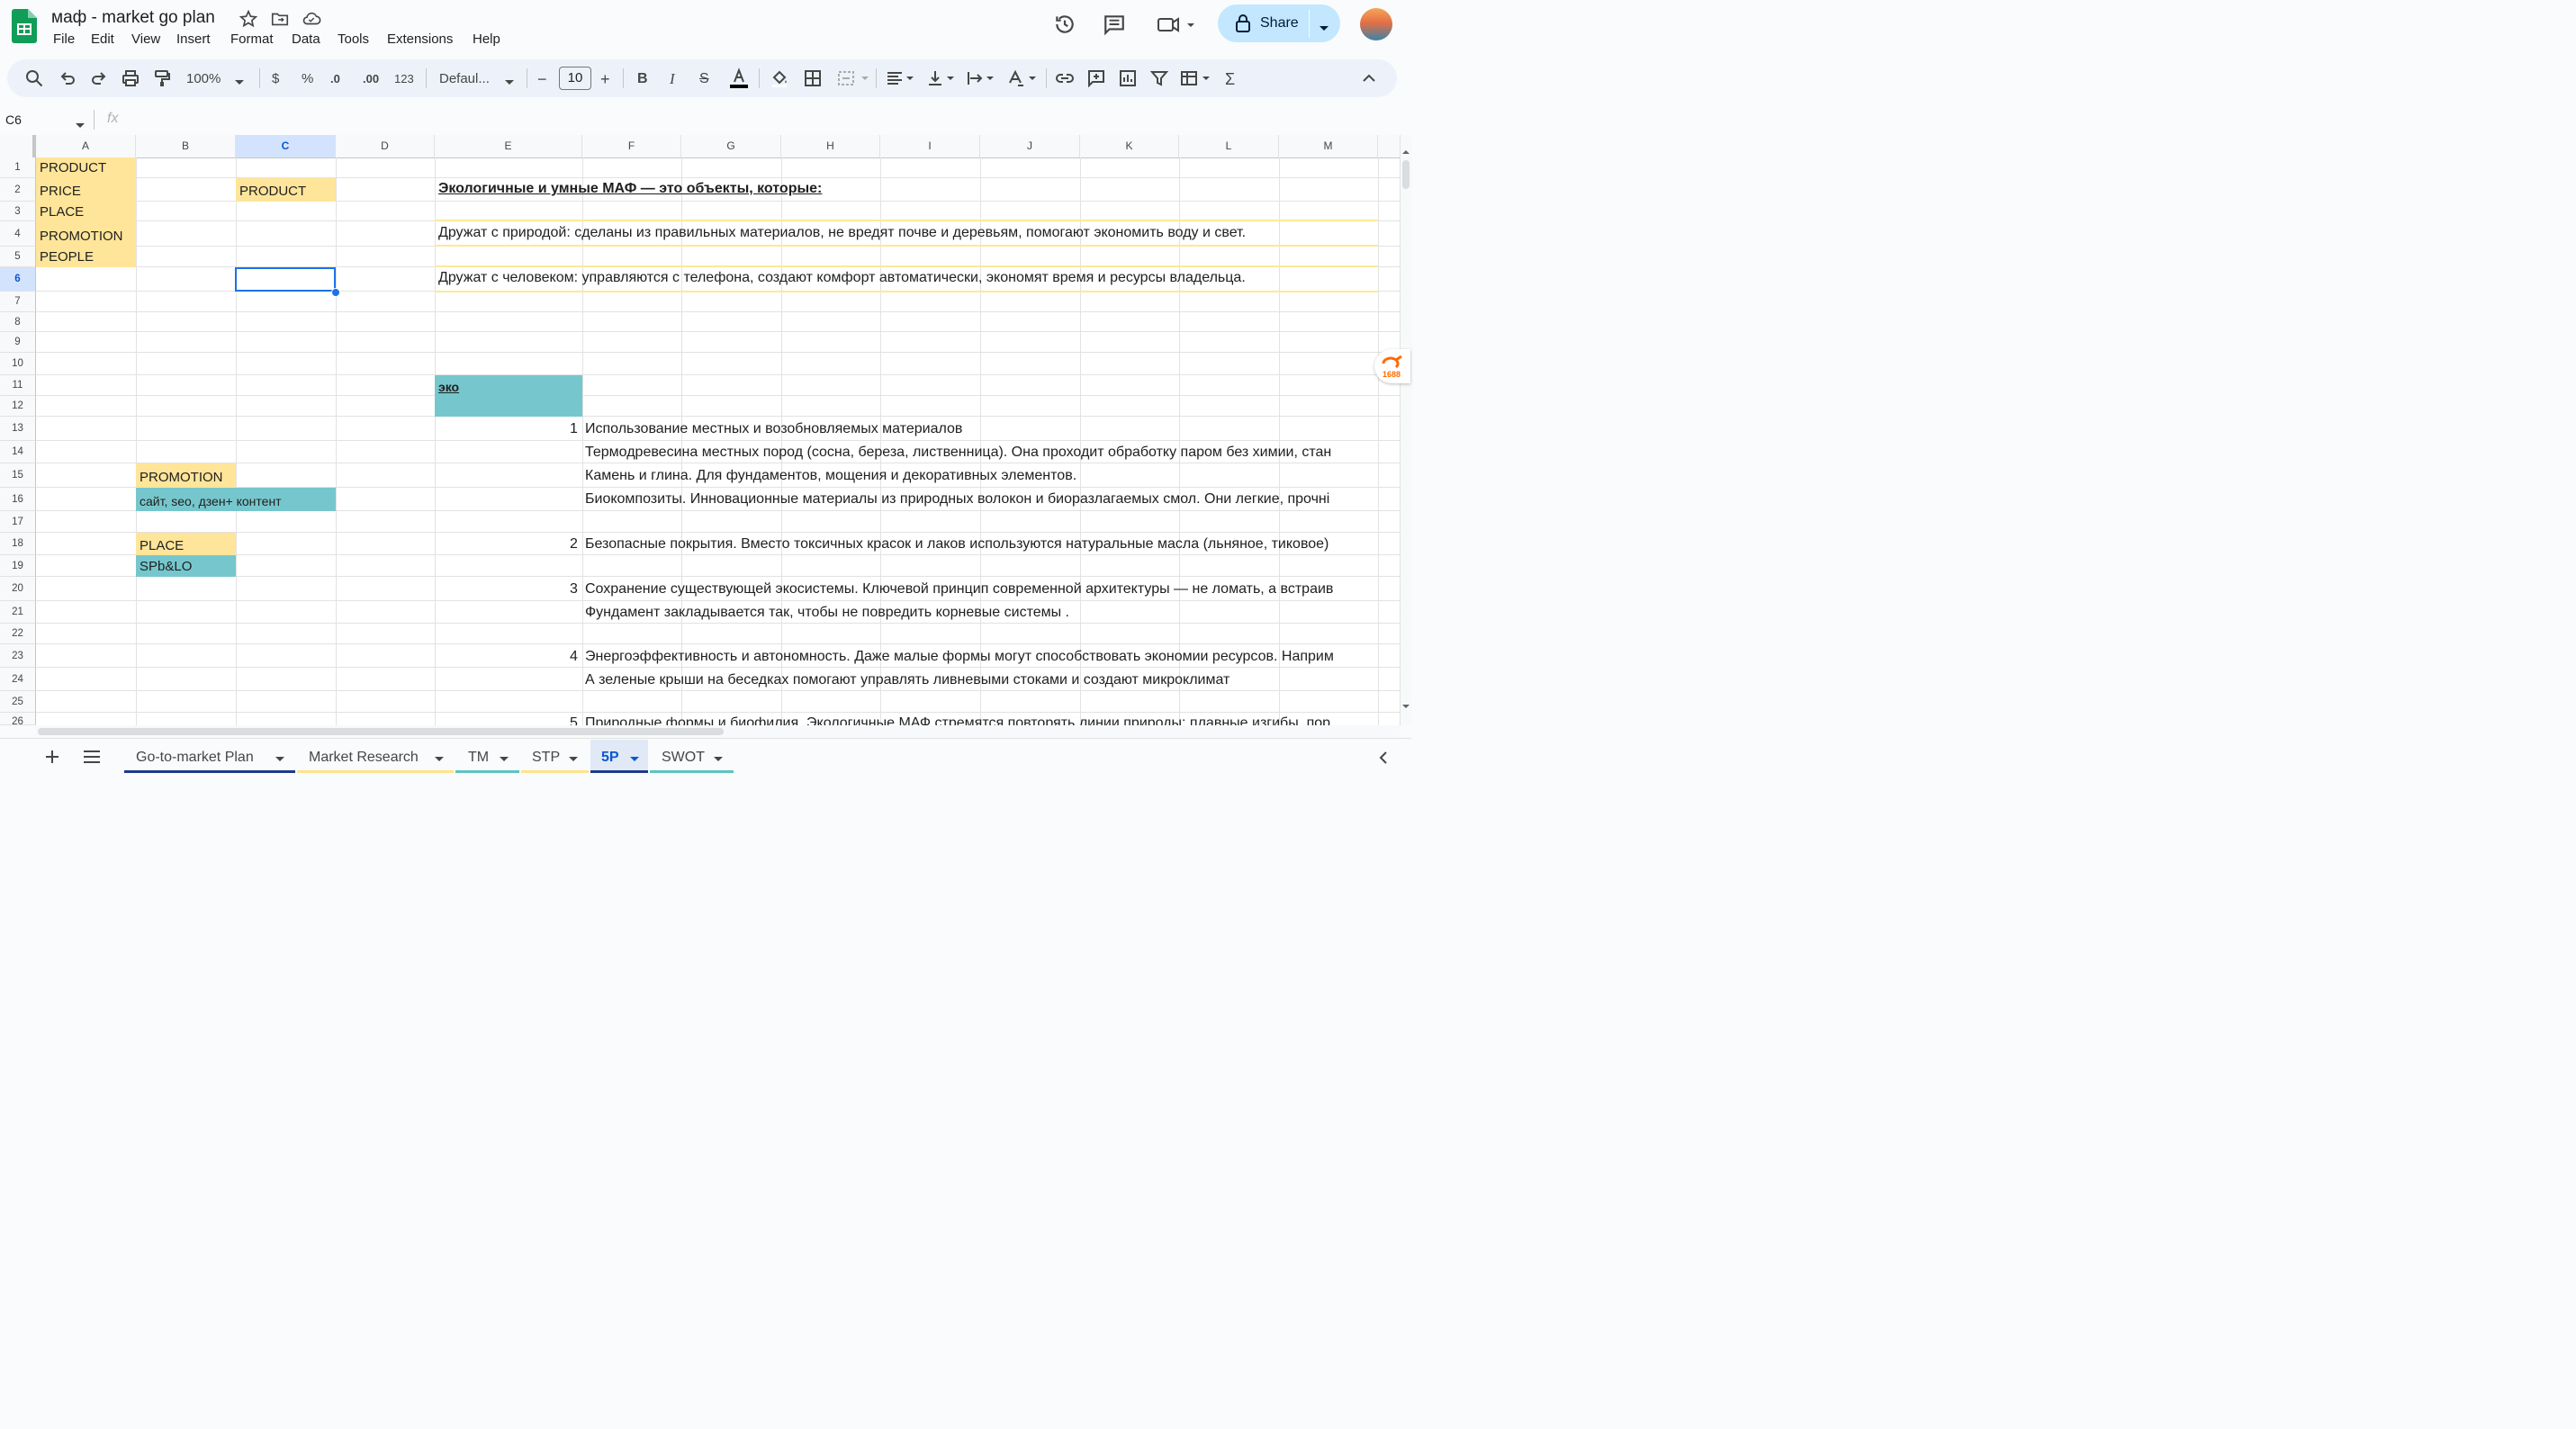 Image resolution: width=2576 pixels, height=1429 pixels. I want to click on horizontal-align-icon, so click(902, 78).